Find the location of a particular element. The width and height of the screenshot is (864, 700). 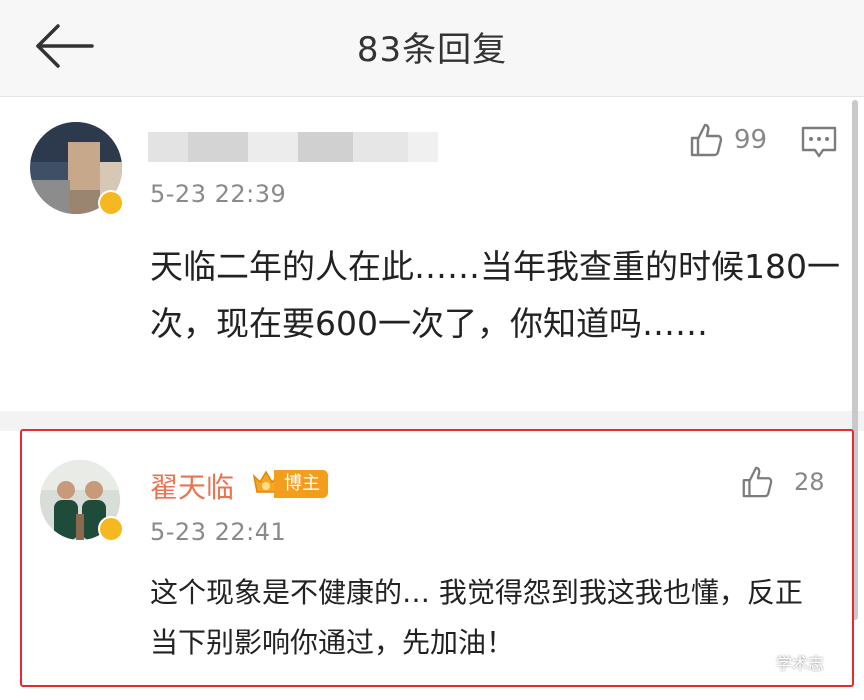

like-count: 99 is located at coordinates (751, 140).